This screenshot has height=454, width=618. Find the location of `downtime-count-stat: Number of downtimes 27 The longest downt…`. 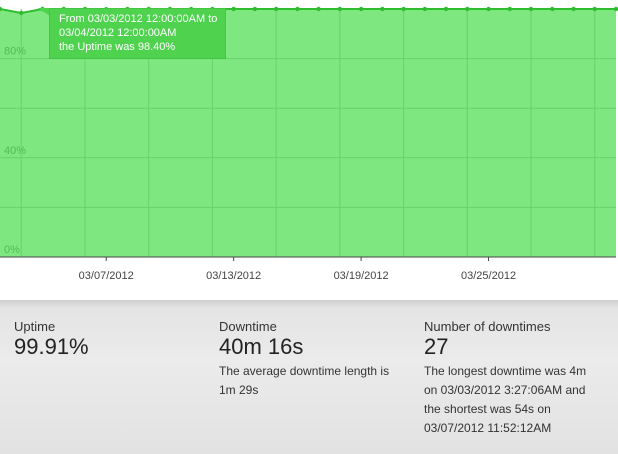

downtime-count-stat: Number of downtimes 27 The longest downt… is located at coordinates (505, 379).